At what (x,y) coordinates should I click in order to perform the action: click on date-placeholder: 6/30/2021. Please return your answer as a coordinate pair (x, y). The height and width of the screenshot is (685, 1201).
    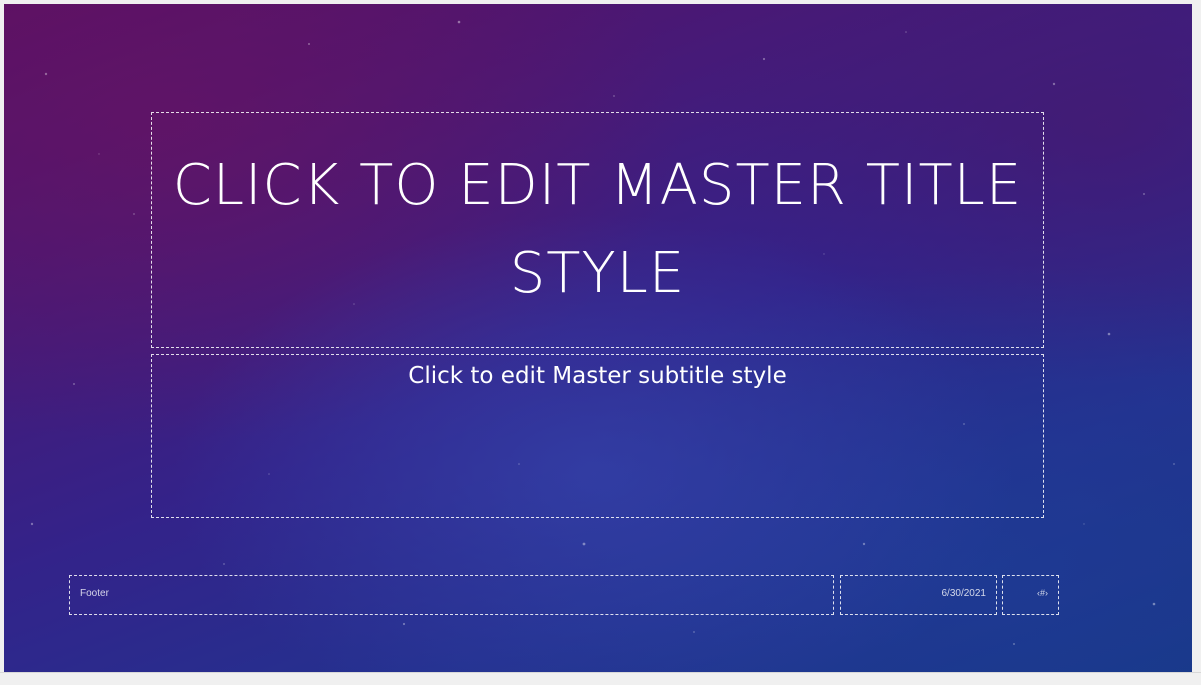
    Looking at the image, I should click on (918, 595).